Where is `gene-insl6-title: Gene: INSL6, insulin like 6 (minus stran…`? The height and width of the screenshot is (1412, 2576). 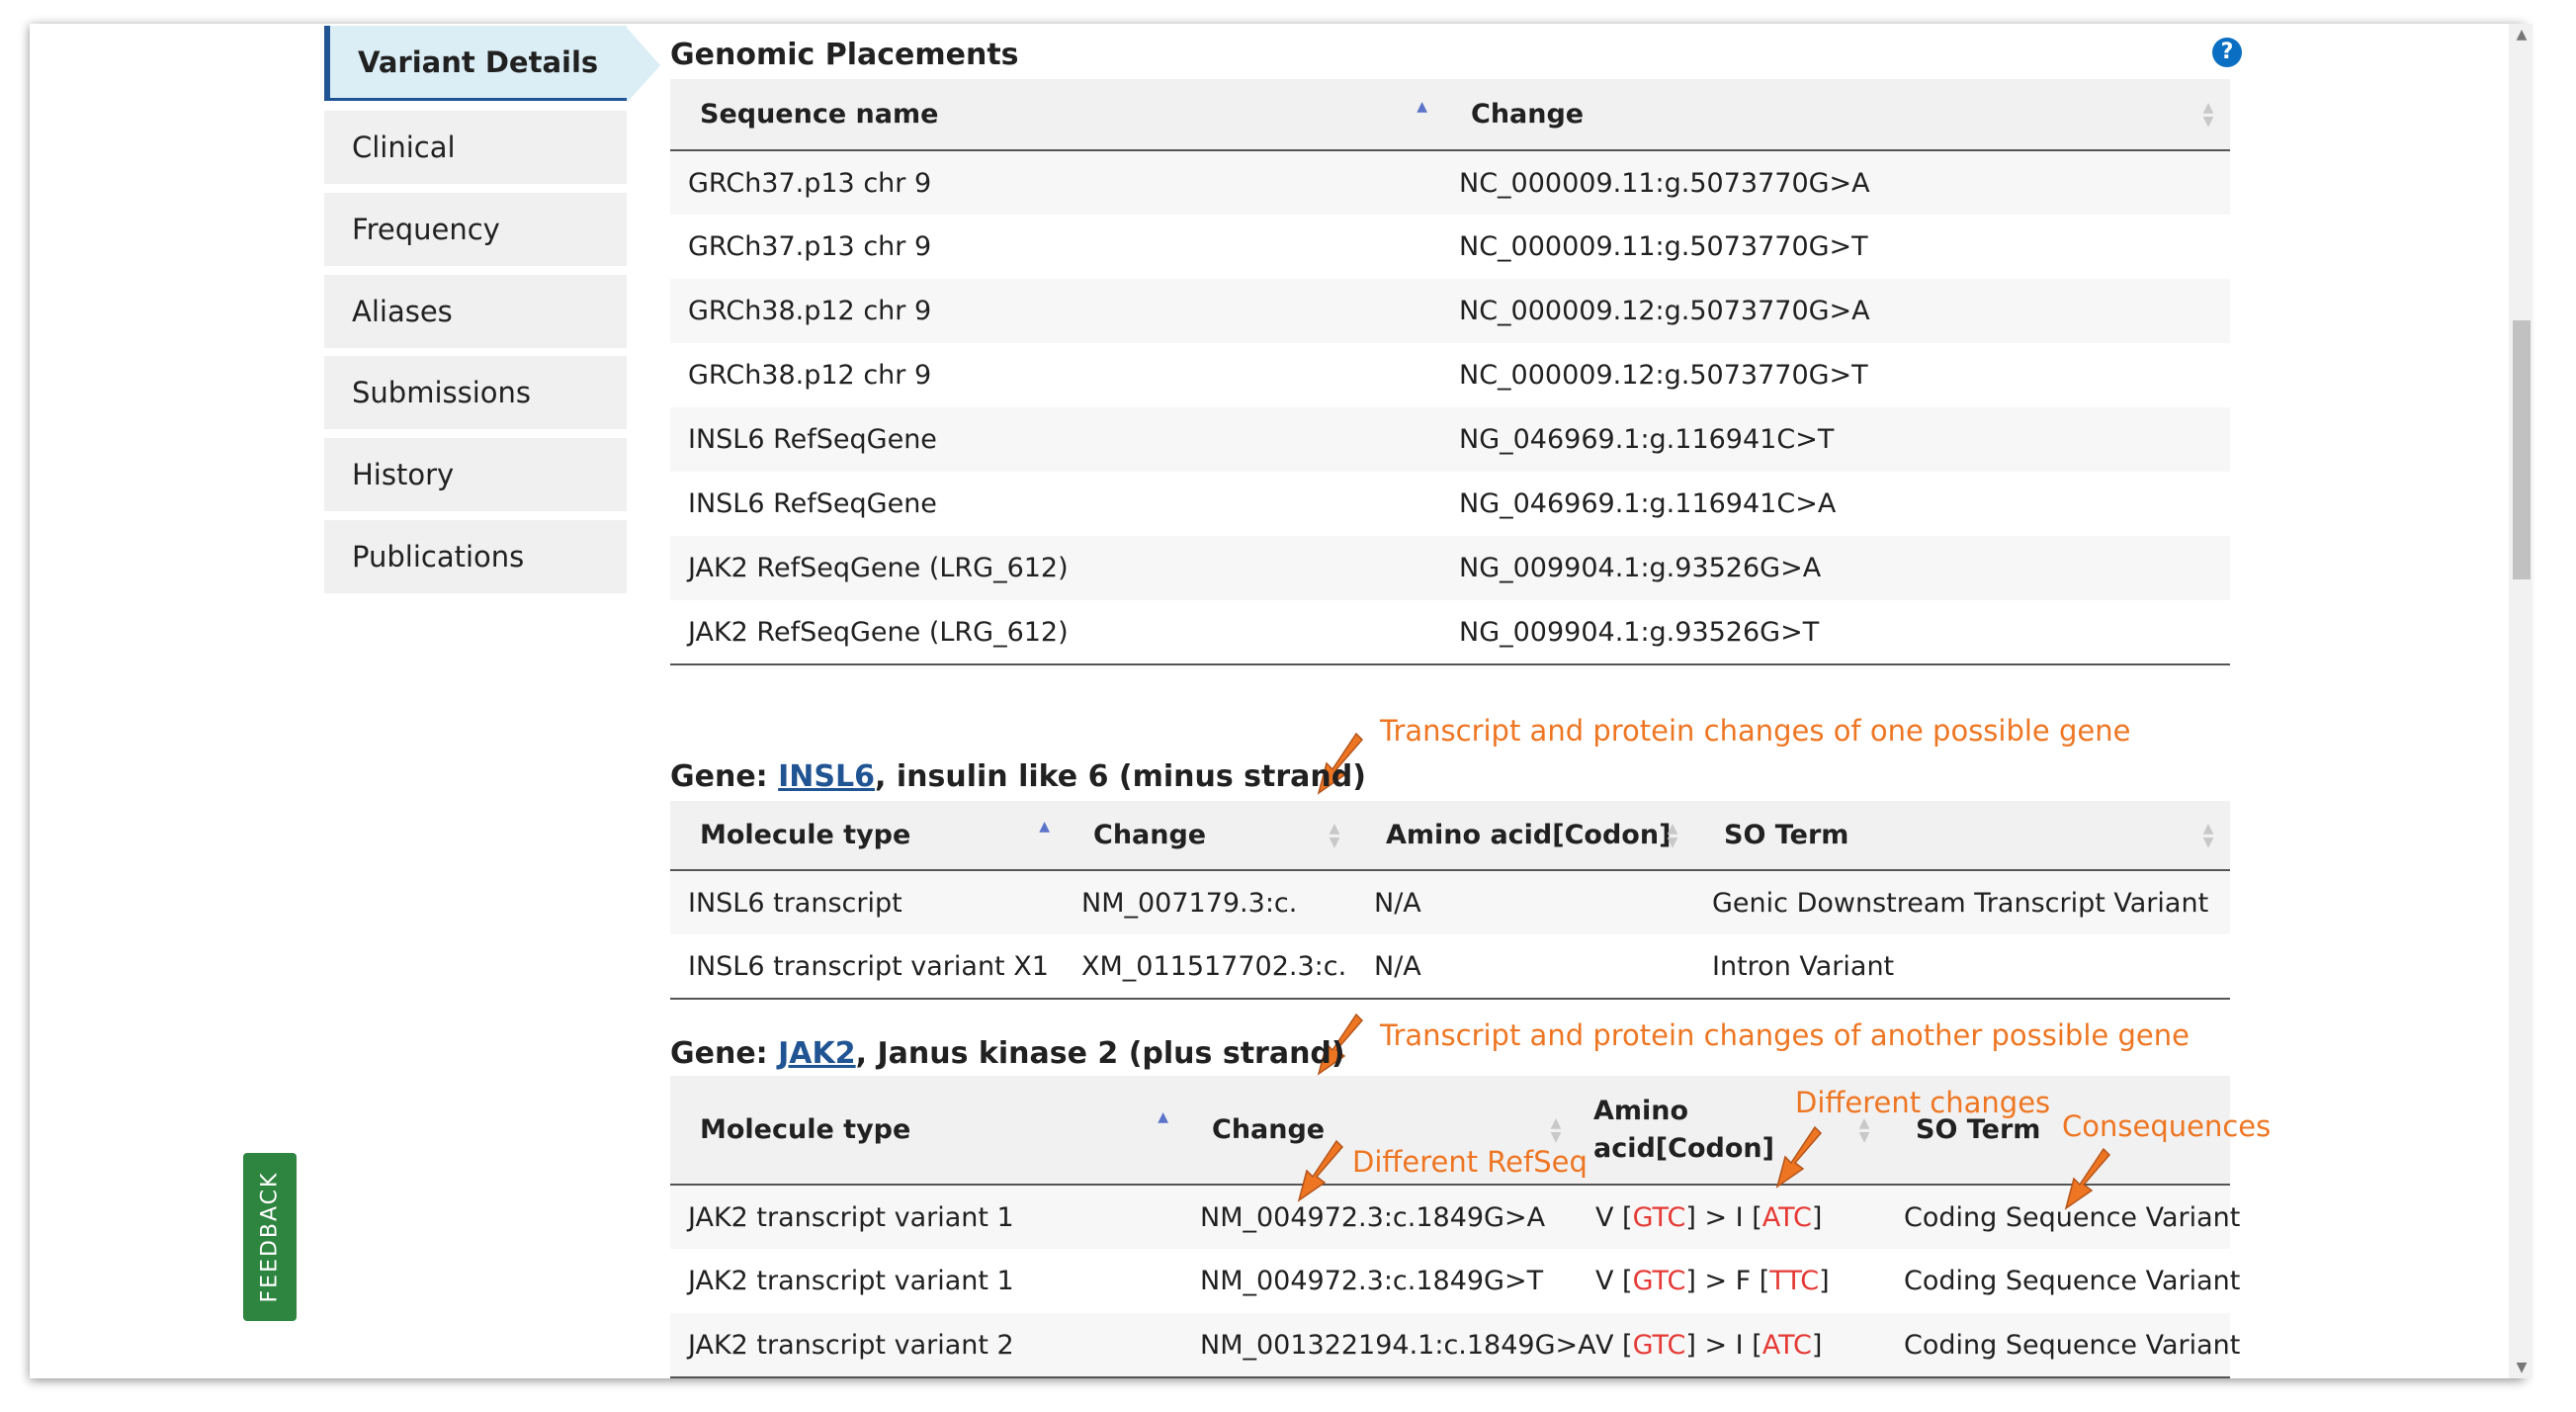 gene-insl6-title: Gene: INSL6, insulin like 6 (minus stran… is located at coordinates (1018, 776).